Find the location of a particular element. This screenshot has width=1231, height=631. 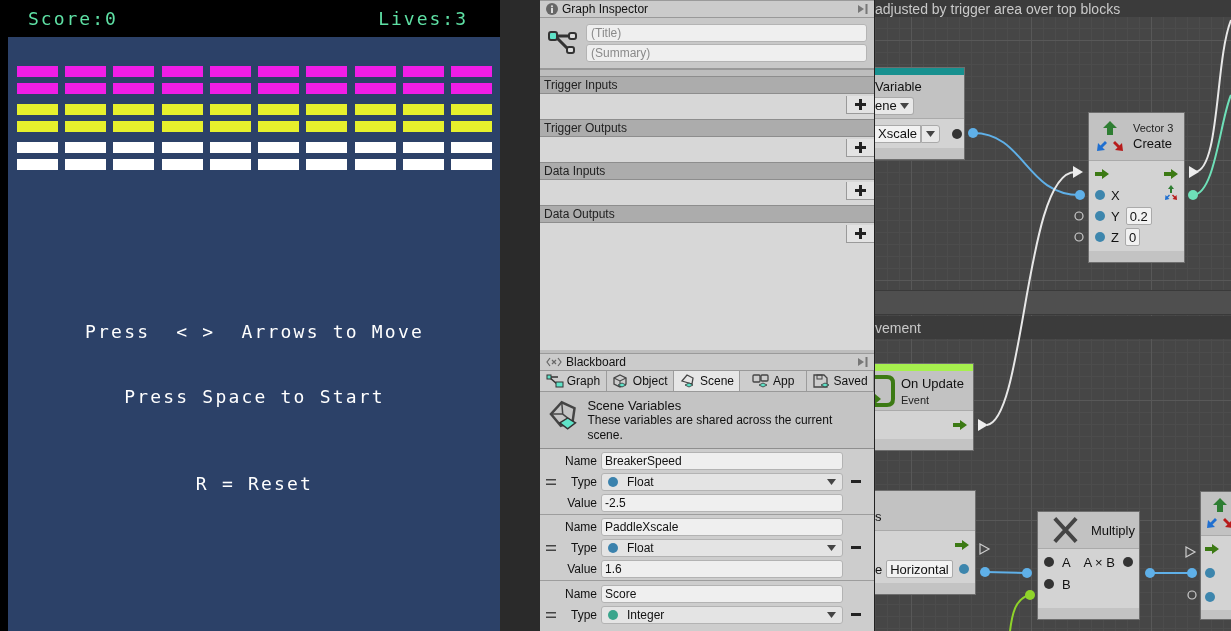

score-text: Score:0 is located at coordinates (73, 18).